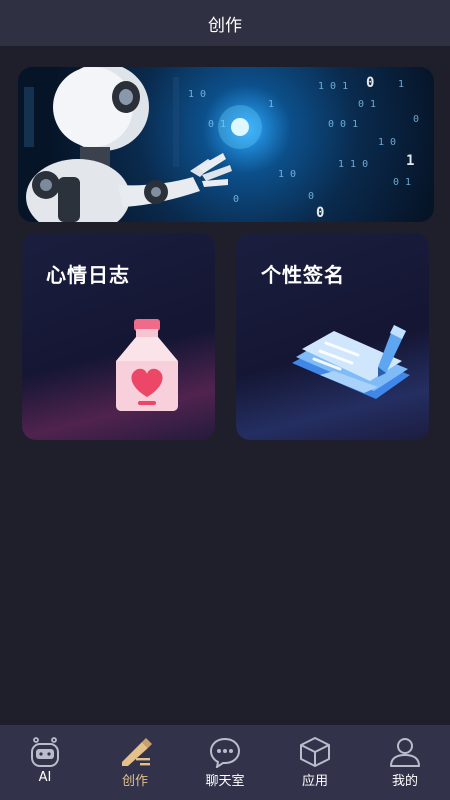 The width and height of the screenshot is (450, 800). What do you see at coordinates (88, 275) in the screenshot?
I see `mood-diary-title: 心情日志` at bounding box center [88, 275].